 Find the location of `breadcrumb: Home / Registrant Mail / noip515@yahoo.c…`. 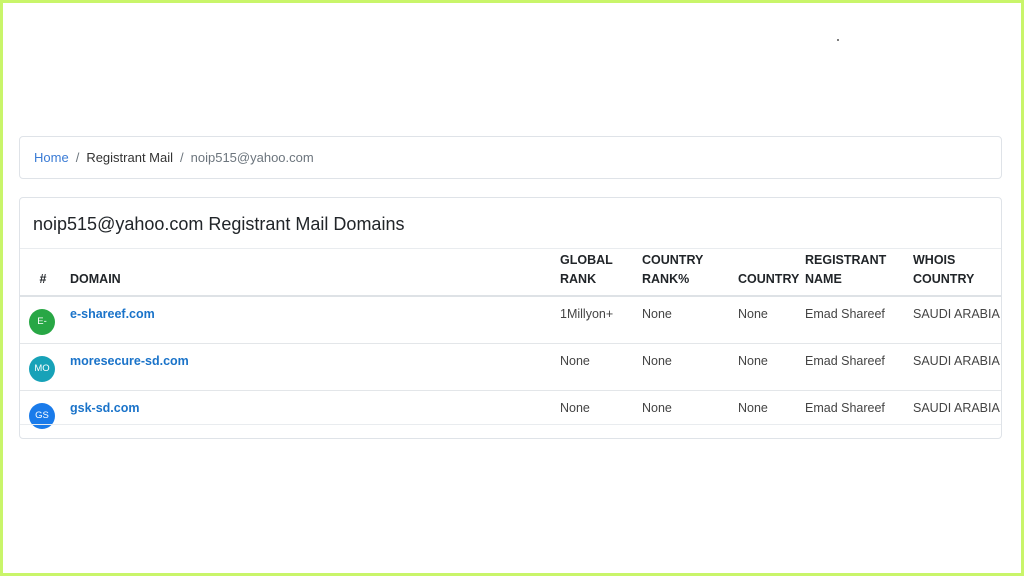

breadcrumb: Home / Registrant Mail / noip515@yahoo.c… is located at coordinates (510, 157).